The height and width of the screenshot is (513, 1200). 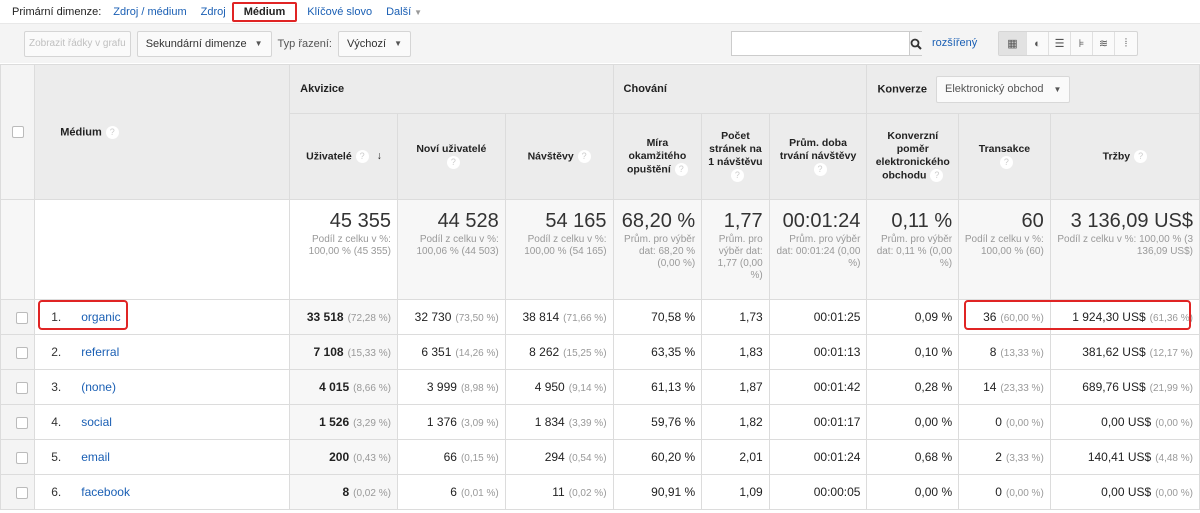 I want to click on bounce-rate-value: 60,20 %, so click(x=673, y=457).